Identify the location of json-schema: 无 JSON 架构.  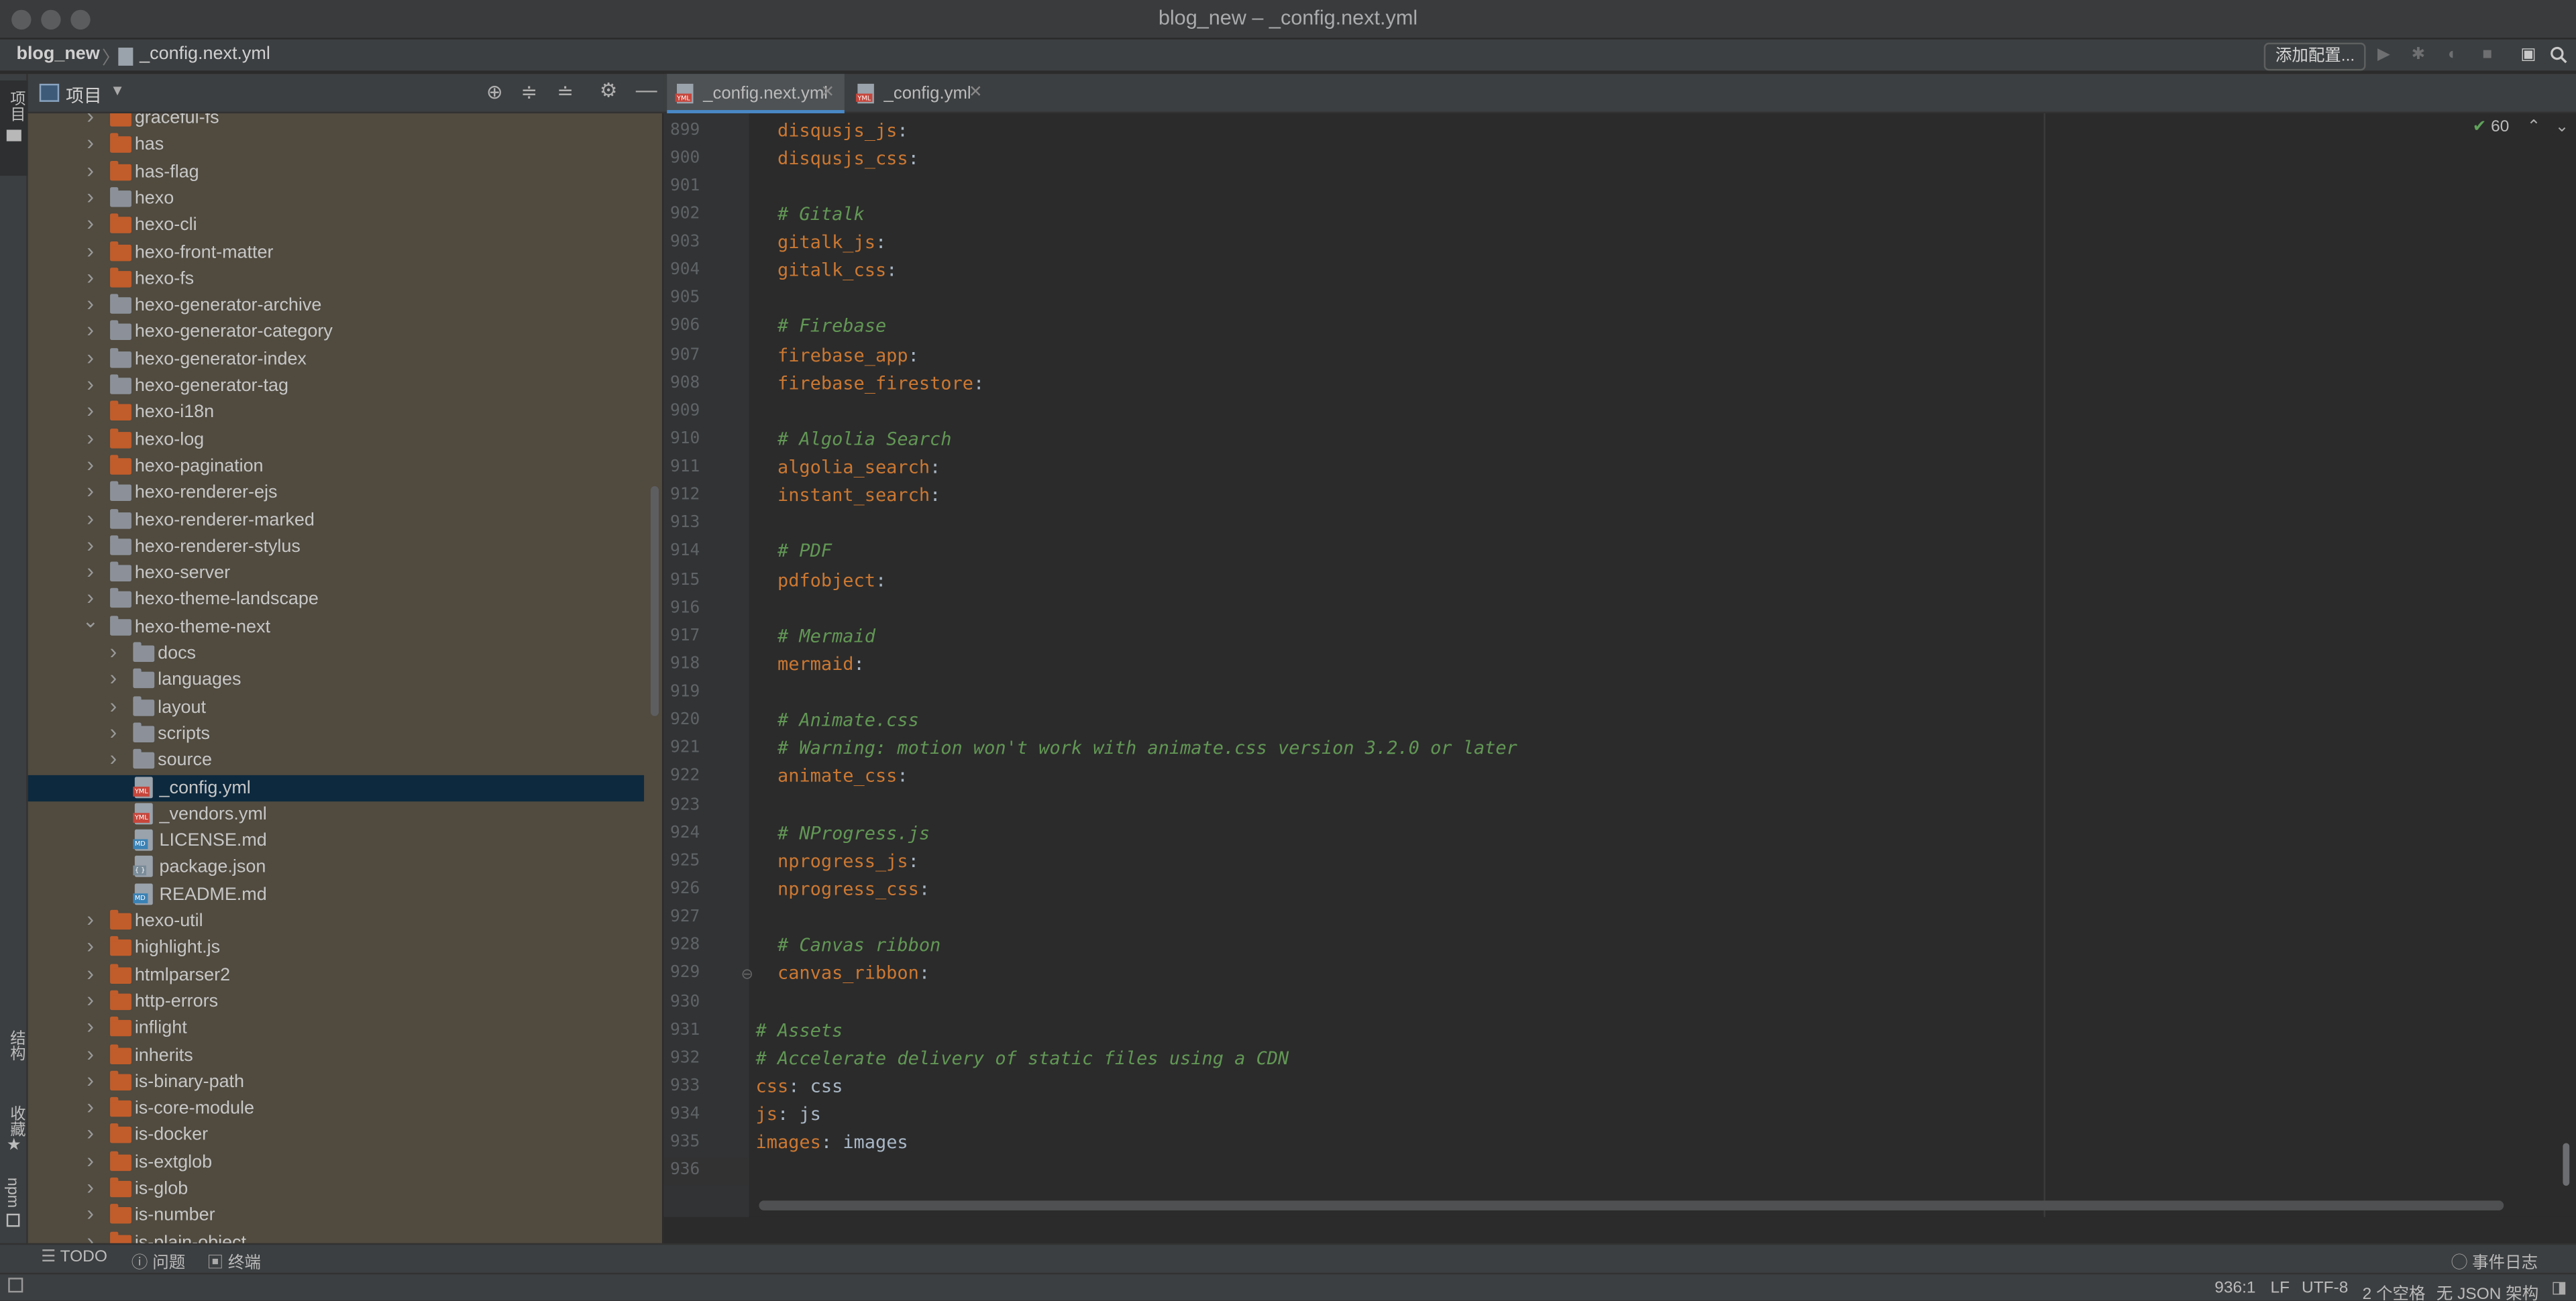
(2487, 1290).